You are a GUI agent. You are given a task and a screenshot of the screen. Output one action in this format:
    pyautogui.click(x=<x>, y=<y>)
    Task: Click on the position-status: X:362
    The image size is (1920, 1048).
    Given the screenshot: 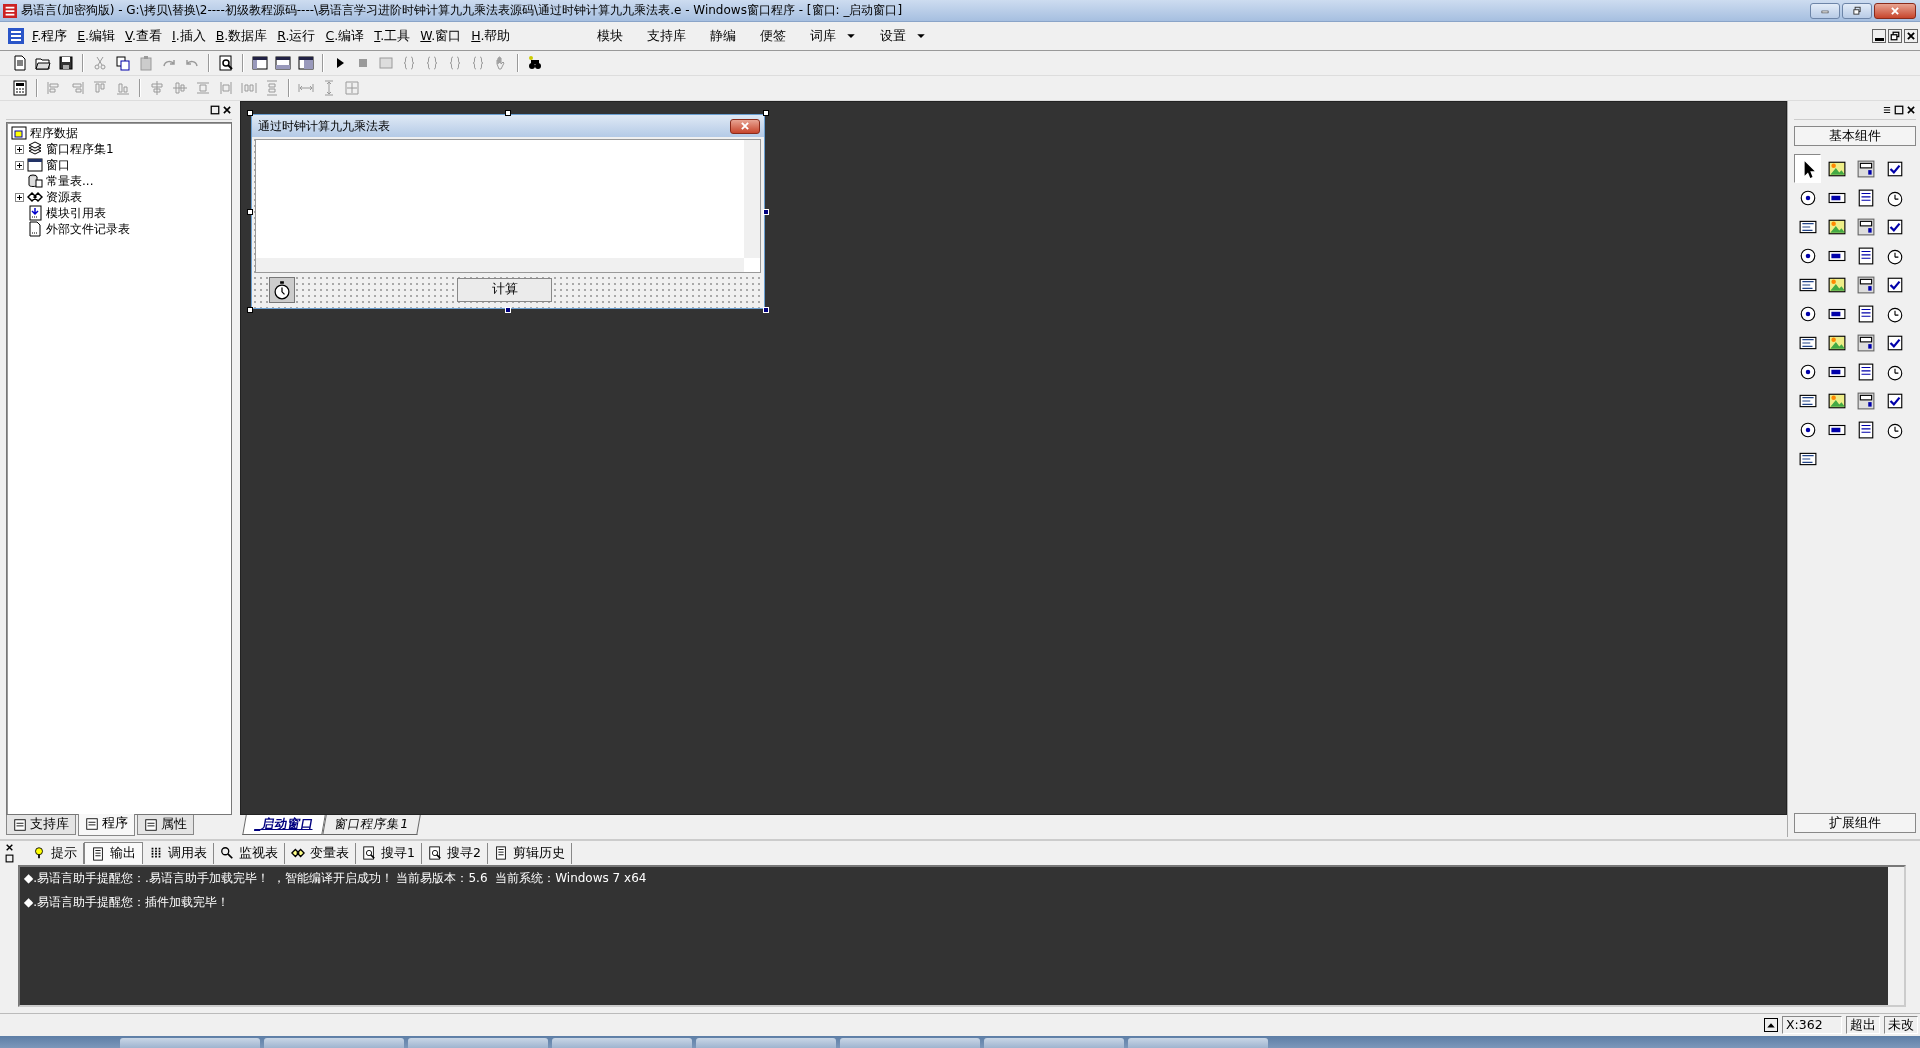 What is the action you would take?
    pyautogui.click(x=1812, y=1025)
    